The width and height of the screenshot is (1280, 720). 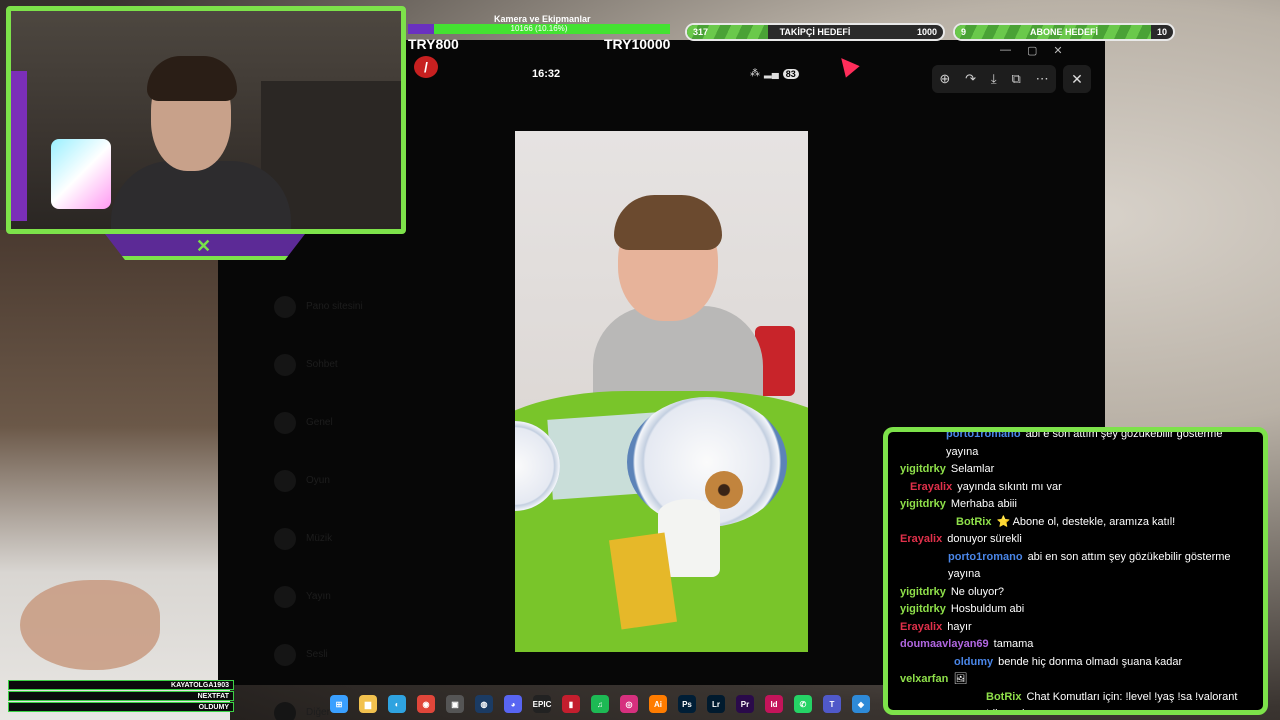 I want to click on premiere-icon: Pr, so click(x=745, y=704).